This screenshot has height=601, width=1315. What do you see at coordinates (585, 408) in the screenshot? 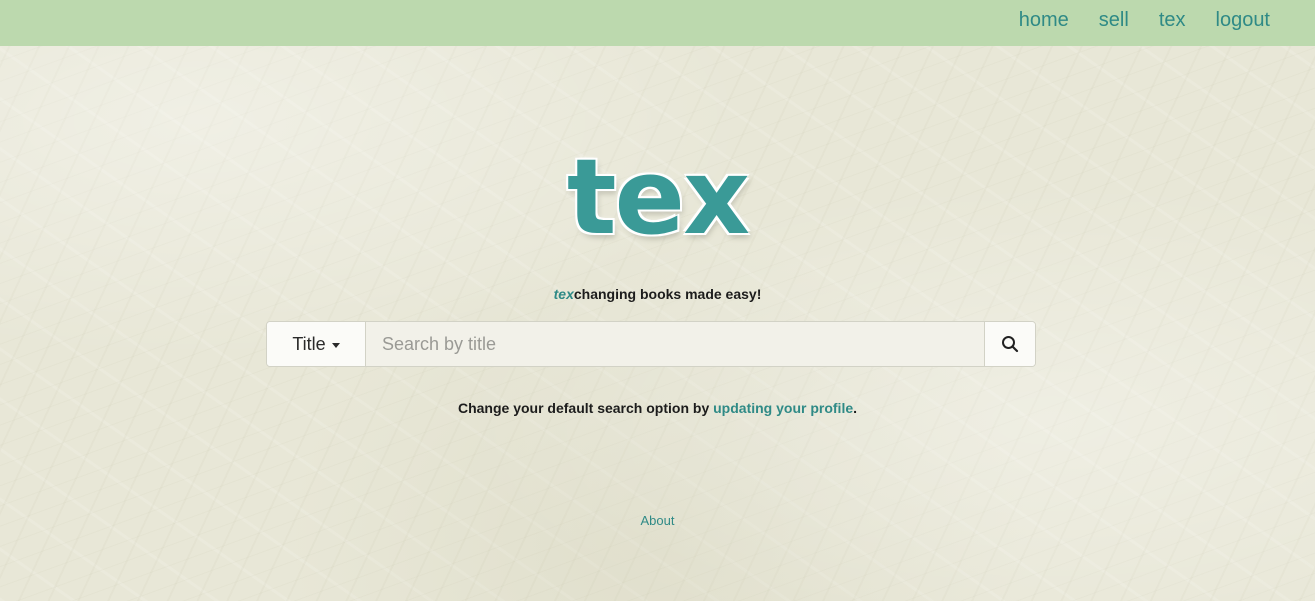
I see `hint-text: Change your default search option by` at bounding box center [585, 408].